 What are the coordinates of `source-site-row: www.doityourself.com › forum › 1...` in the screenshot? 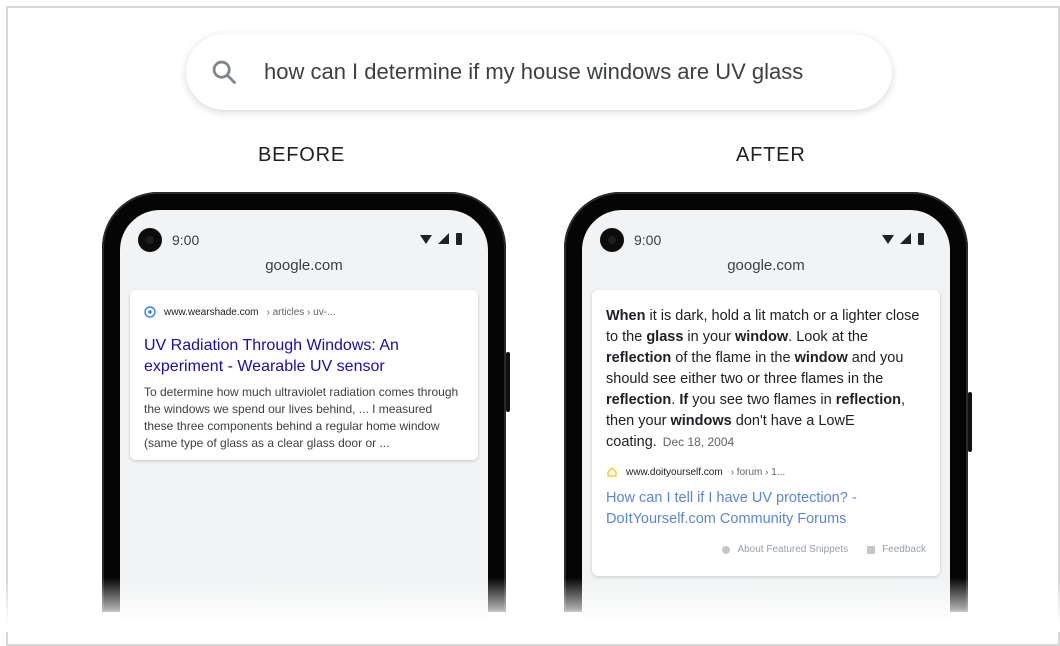 It's located at (695, 472).